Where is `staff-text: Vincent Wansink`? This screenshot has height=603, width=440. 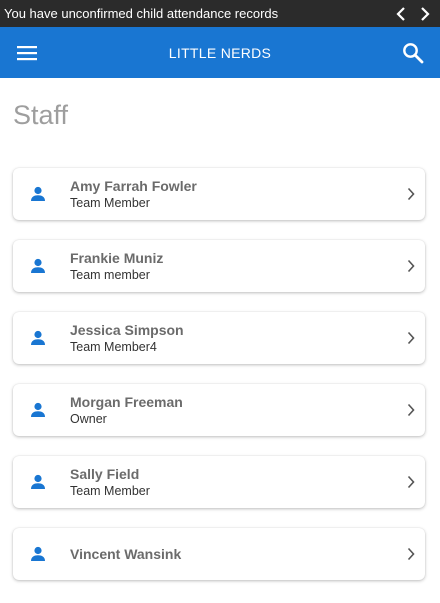 staff-text: Vincent Wansink is located at coordinates (125, 554).